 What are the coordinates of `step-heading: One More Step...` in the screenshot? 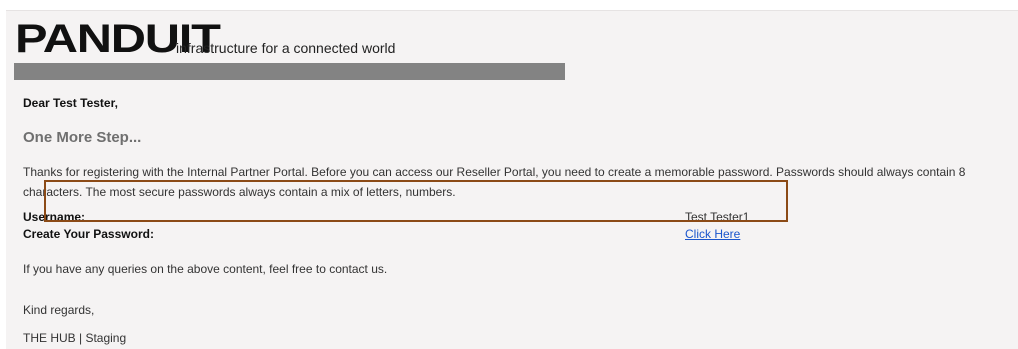 It's located at (82, 137).